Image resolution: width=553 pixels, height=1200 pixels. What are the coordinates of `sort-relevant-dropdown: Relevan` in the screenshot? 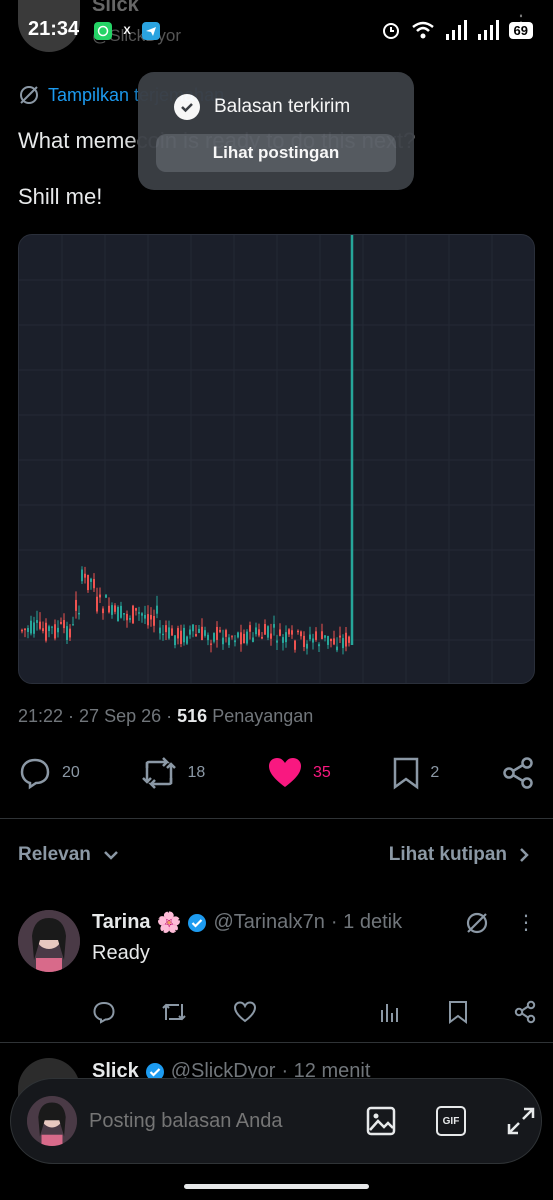 It's located at (68, 855).